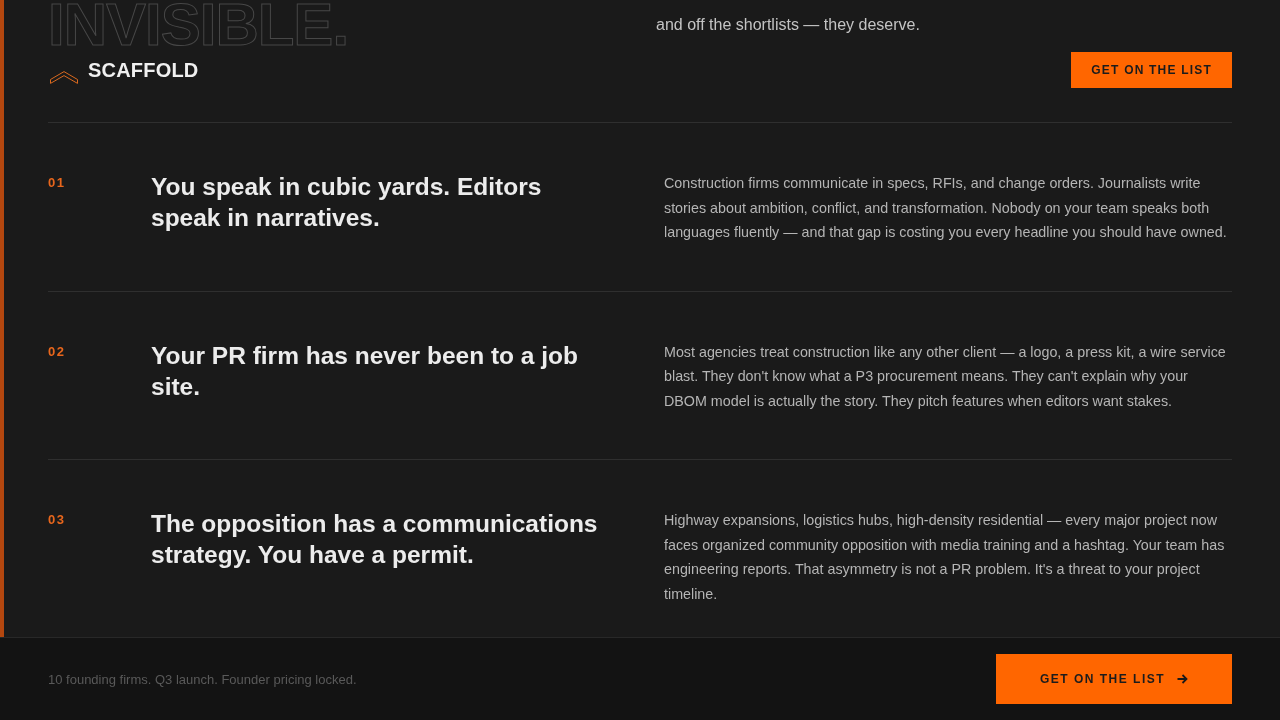 The width and height of the screenshot is (1280, 720). Describe the element at coordinates (57, 183) in the screenshot. I see `row-number: 01` at that location.